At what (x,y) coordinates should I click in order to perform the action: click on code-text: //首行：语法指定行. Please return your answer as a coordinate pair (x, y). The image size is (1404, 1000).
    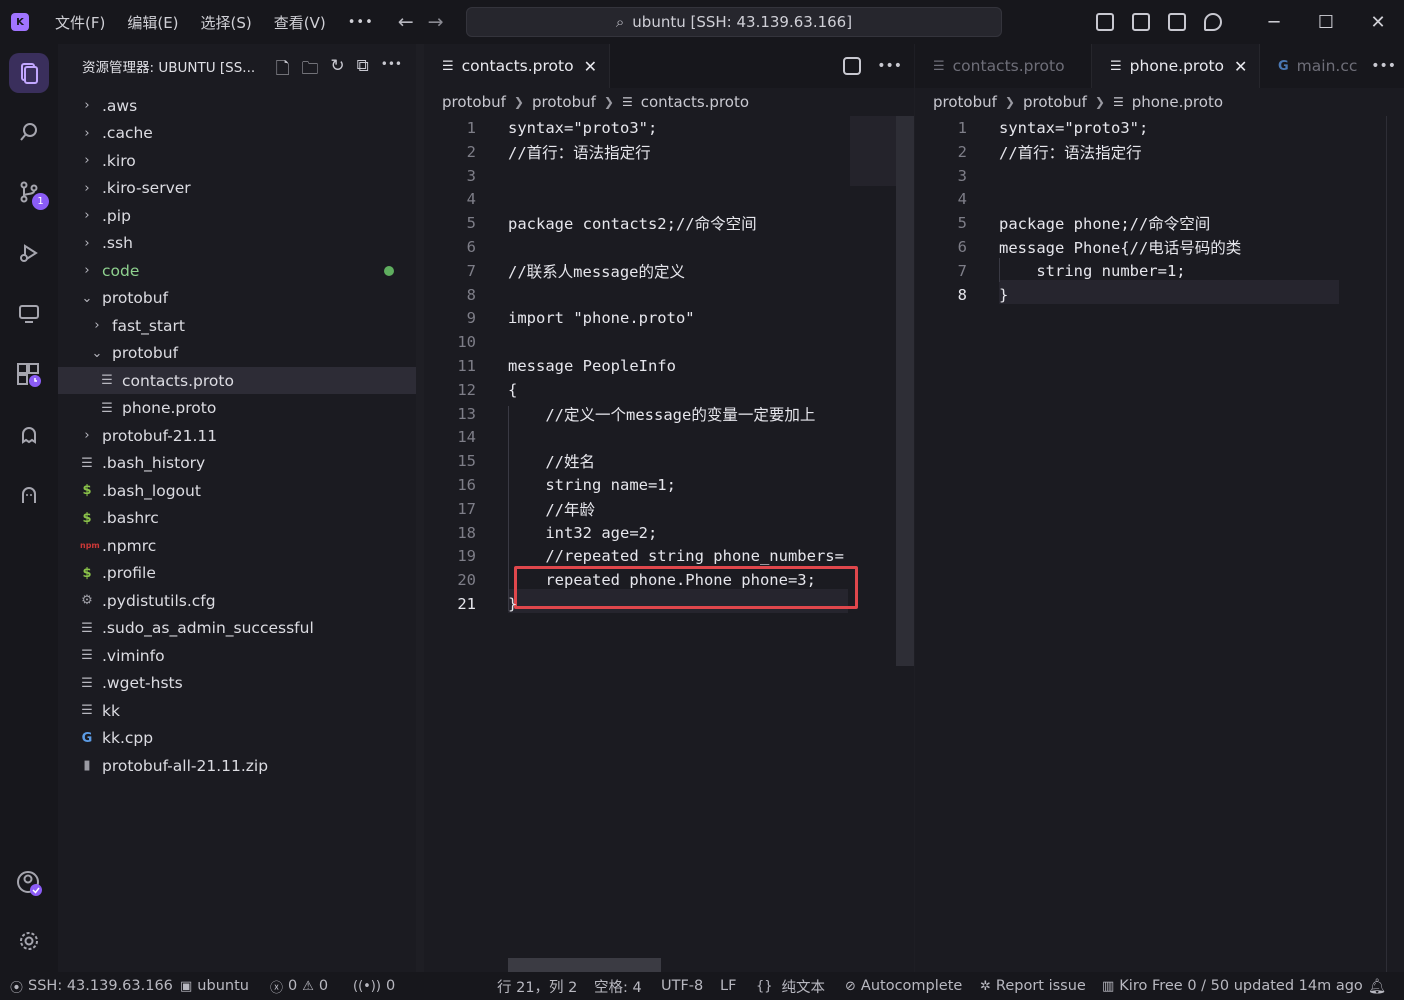
    Looking at the image, I should click on (579, 152).